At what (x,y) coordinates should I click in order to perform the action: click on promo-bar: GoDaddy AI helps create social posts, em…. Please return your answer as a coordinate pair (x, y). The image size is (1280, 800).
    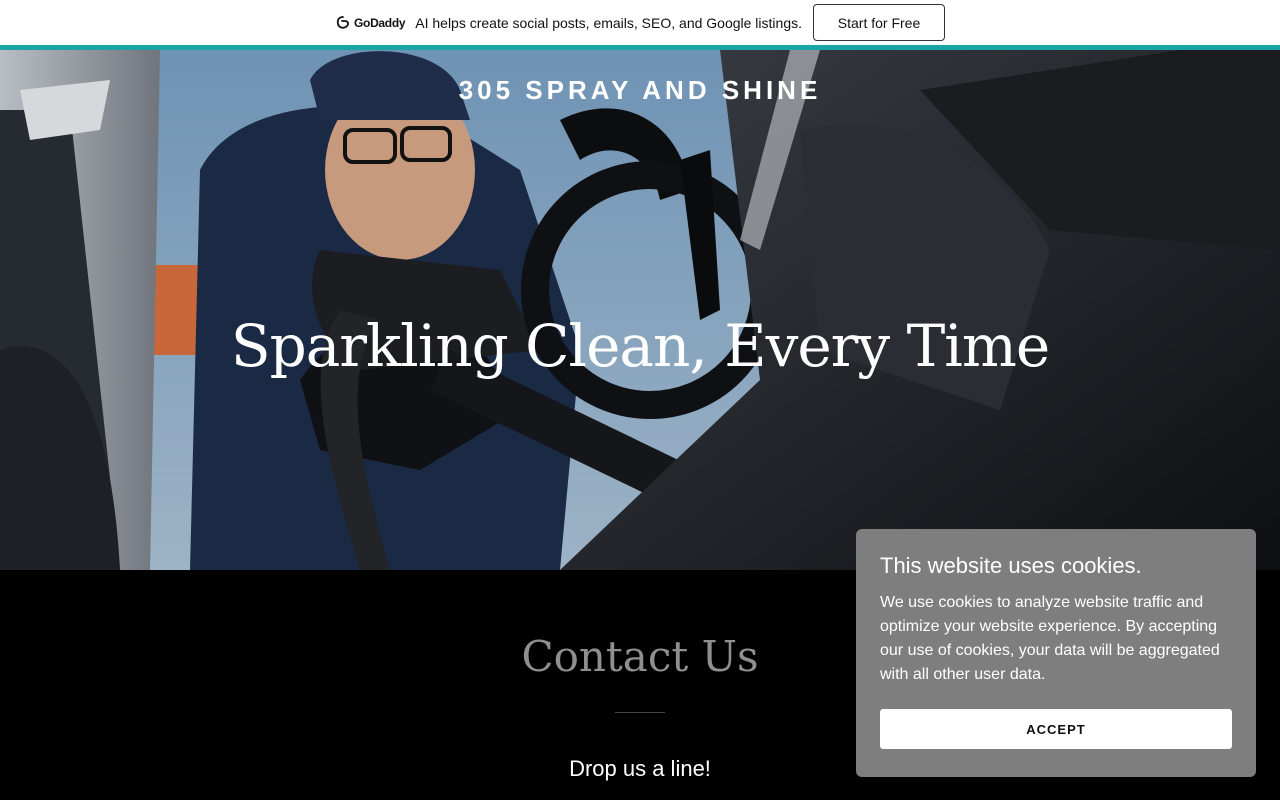
    Looking at the image, I should click on (640, 25).